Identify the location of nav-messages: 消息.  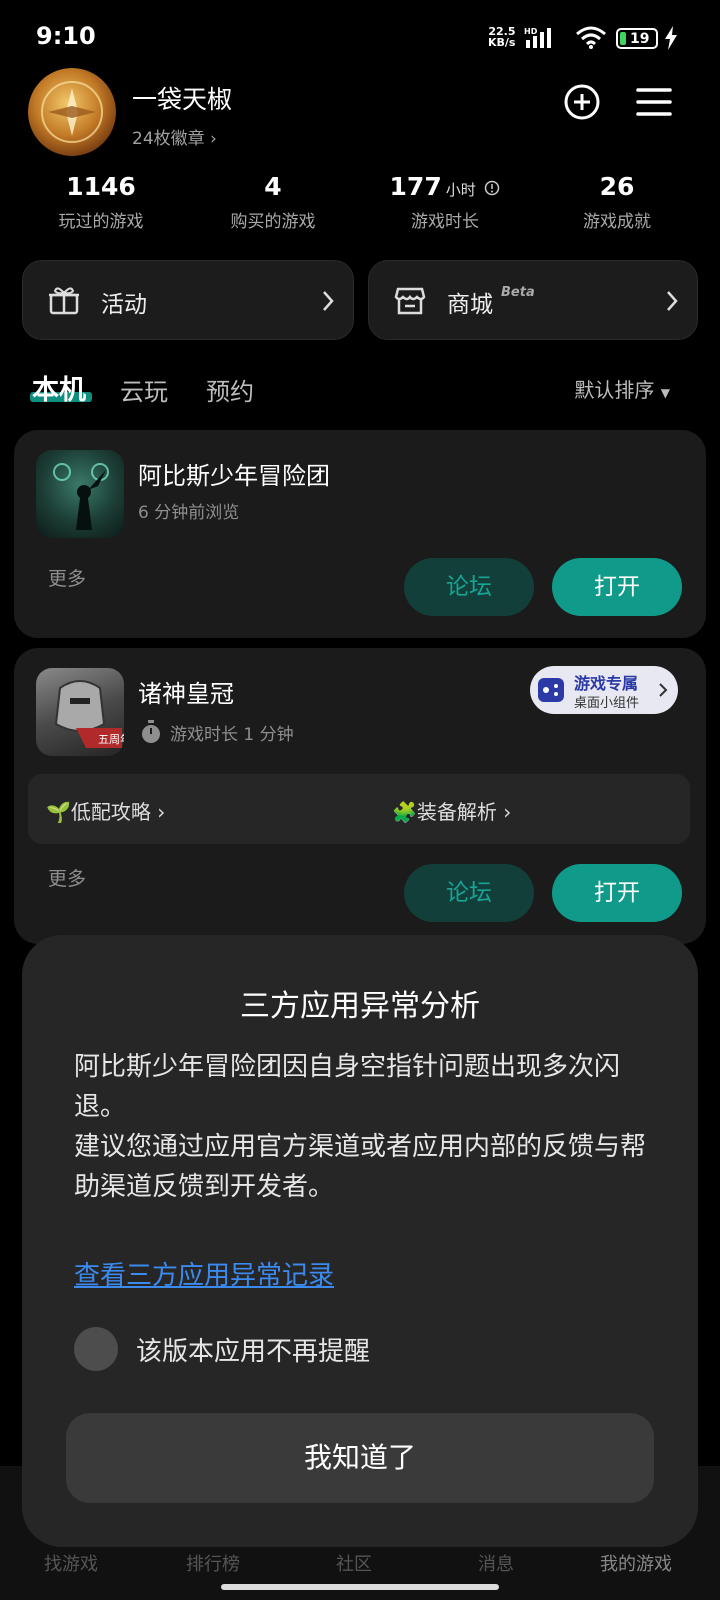
(496, 1563).